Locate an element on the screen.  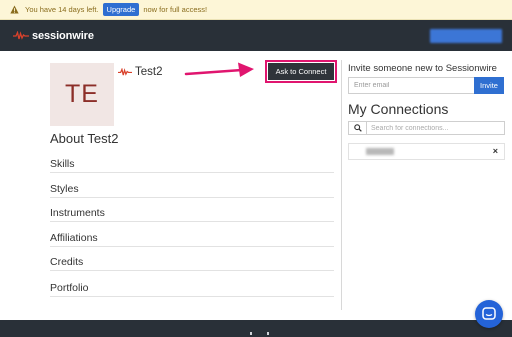
section-affiliations: Affiliations is located at coordinates (192, 239).